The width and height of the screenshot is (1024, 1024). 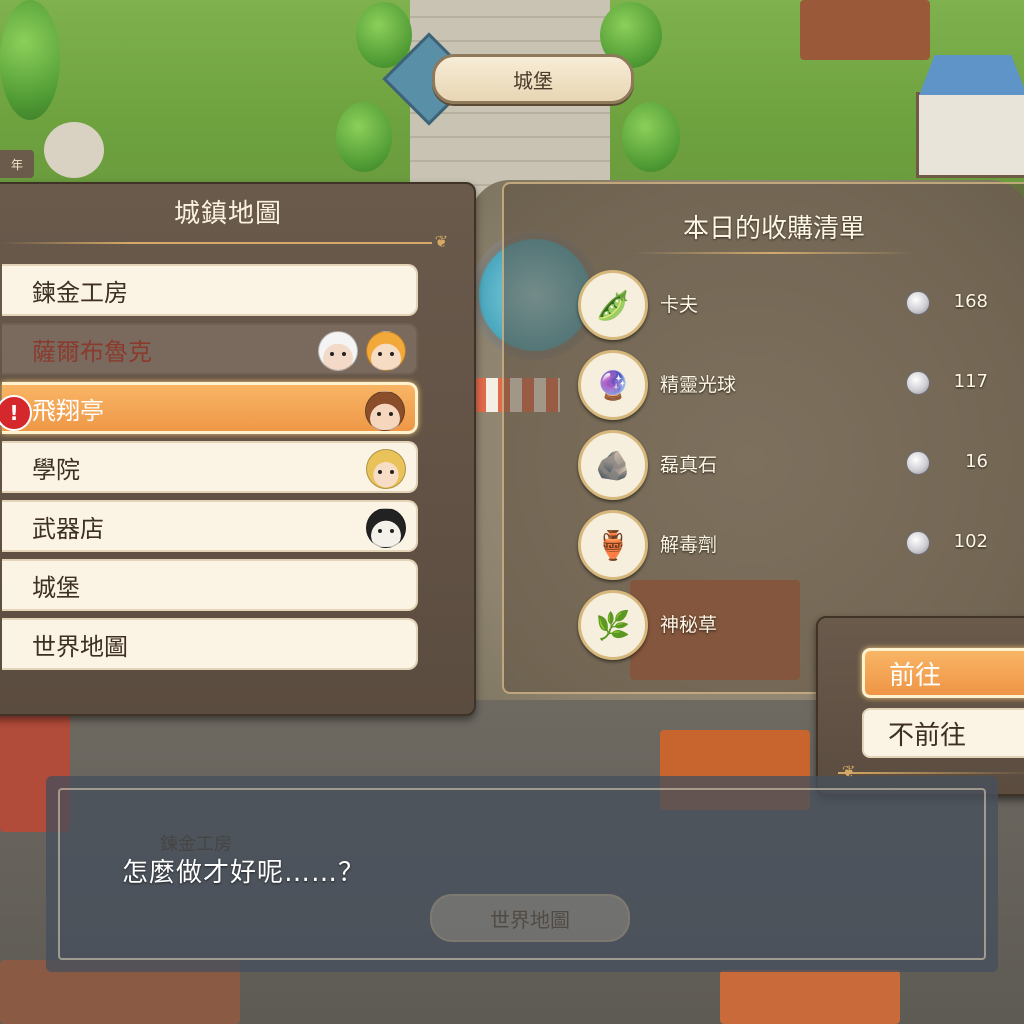 I want to click on wheat-ornament-icon: ❦, so click(x=441, y=241).